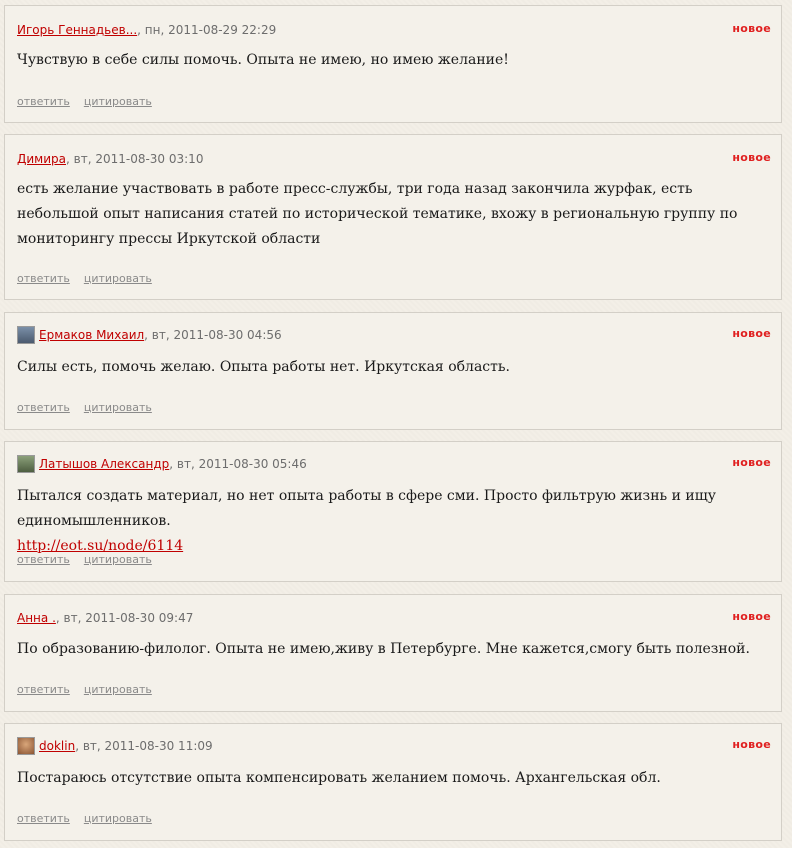 This screenshot has width=792, height=848. Describe the element at coordinates (124, 618) in the screenshot. I see `comment-date: , вт, 2011-08-30 09:47` at that location.